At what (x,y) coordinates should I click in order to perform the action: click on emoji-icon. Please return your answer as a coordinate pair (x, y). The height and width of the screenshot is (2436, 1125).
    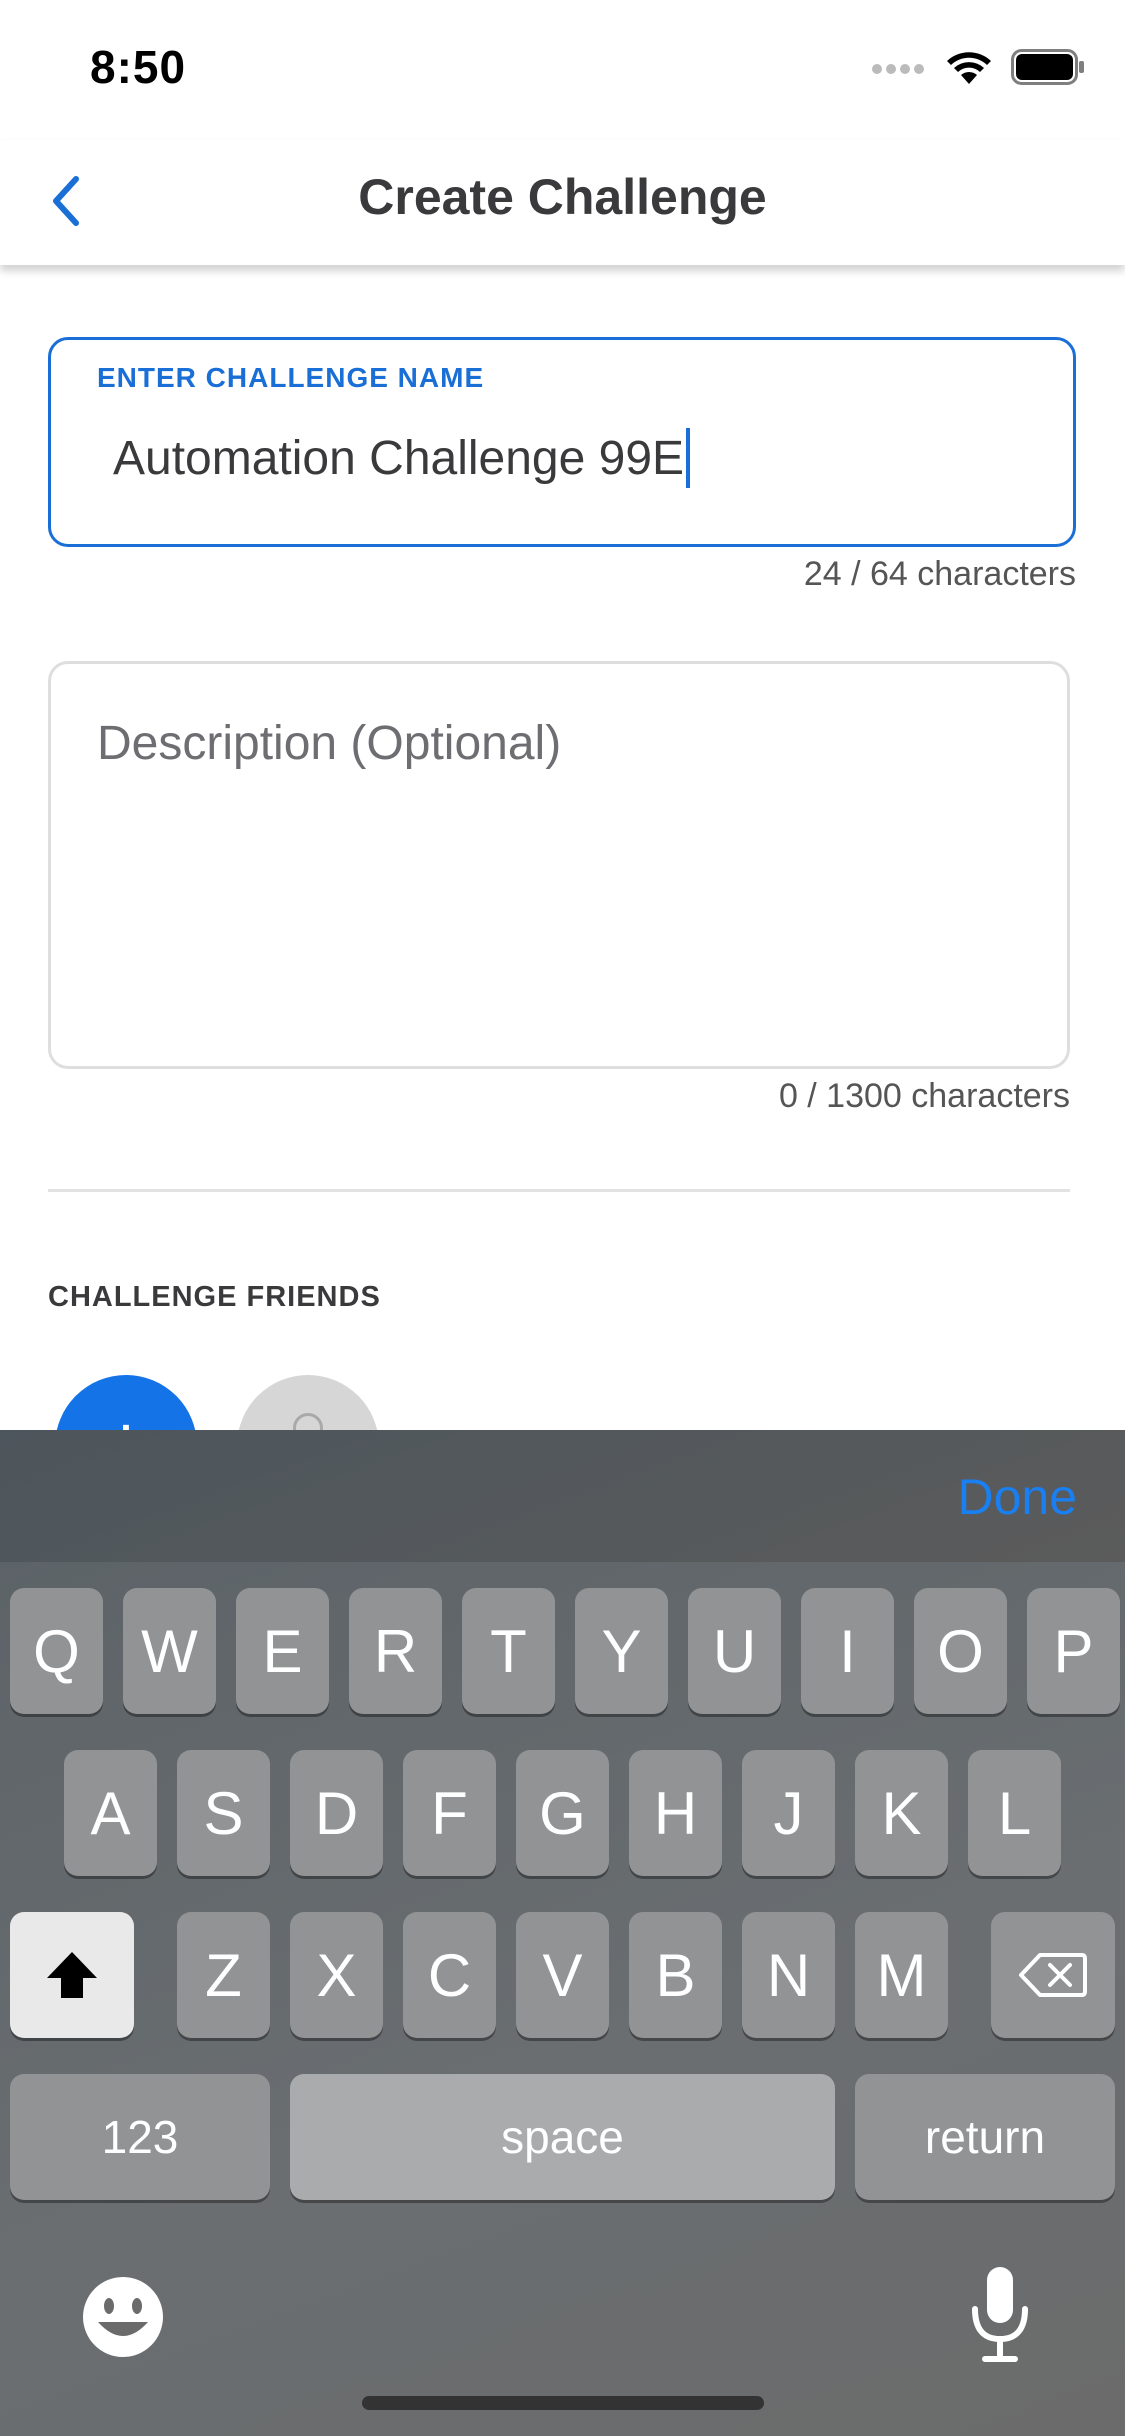
    Looking at the image, I should click on (123, 2317).